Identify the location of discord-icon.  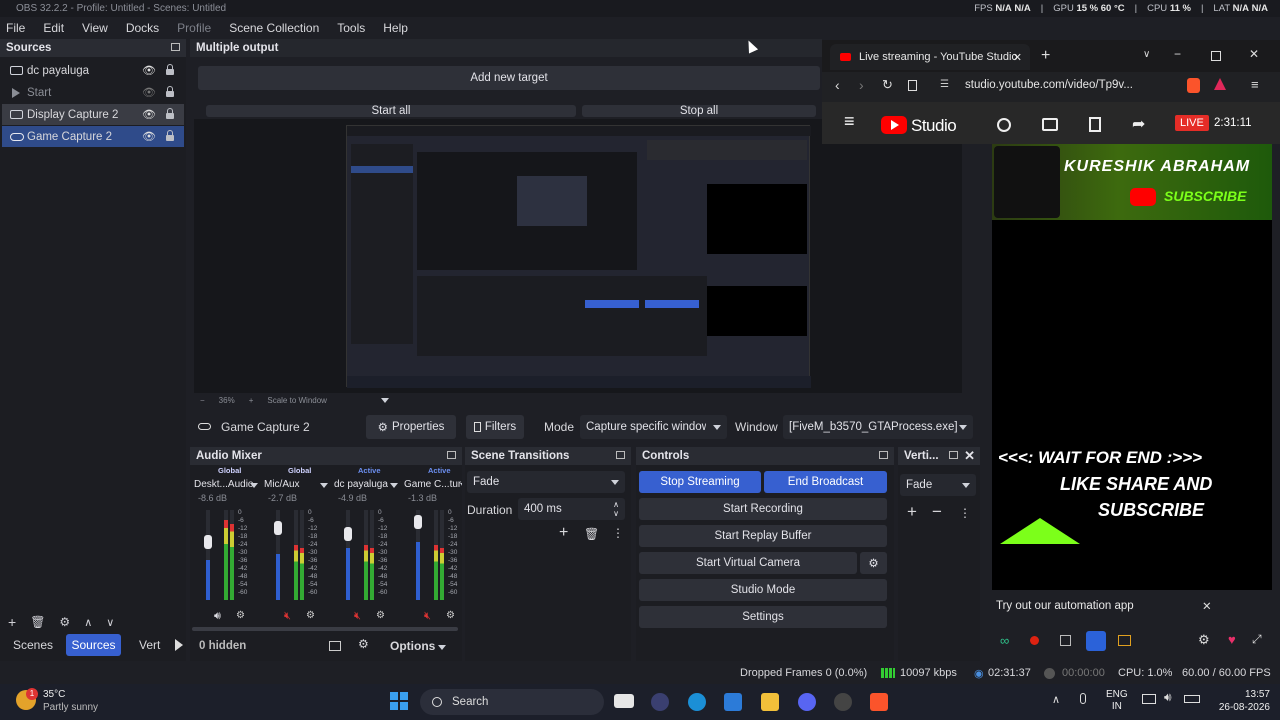
(807, 702).